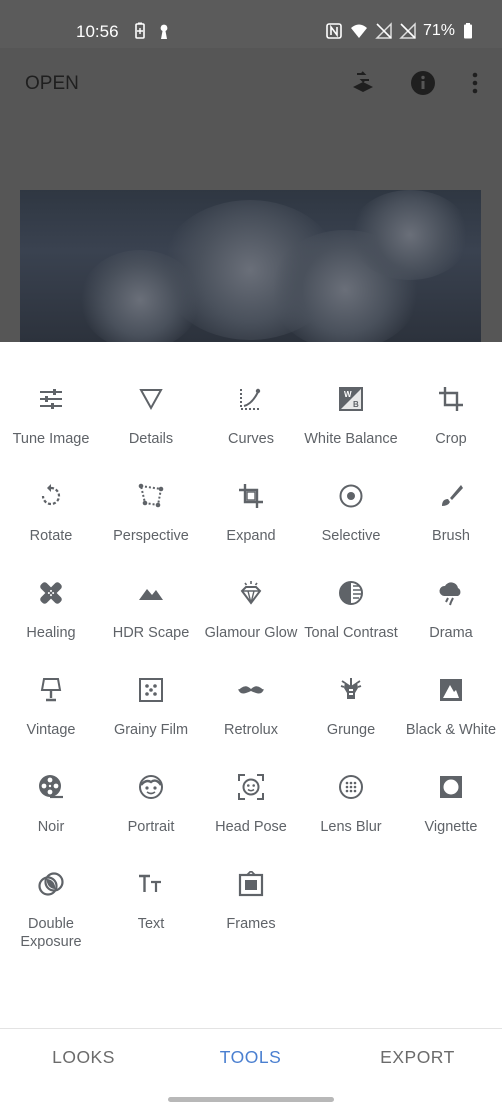  What do you see at coordinates (151, 787) in the screenshot?
I see `face-icon` at bounding box center [151, 787].